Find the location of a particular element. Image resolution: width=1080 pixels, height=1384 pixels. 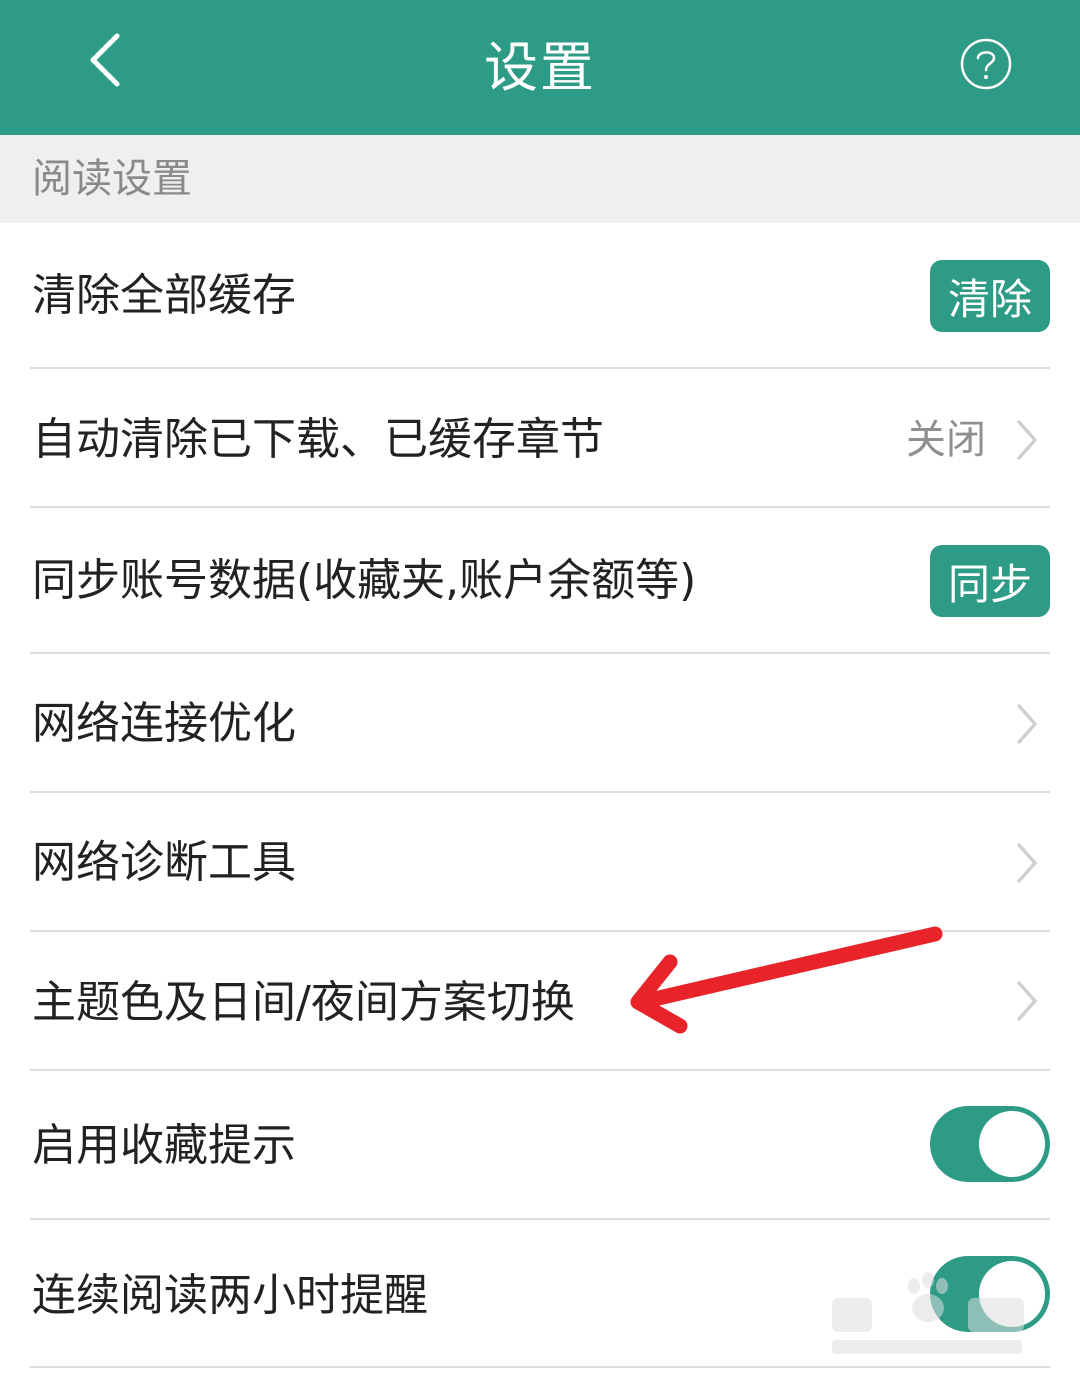

back-button is located at coordinates (105, 60).